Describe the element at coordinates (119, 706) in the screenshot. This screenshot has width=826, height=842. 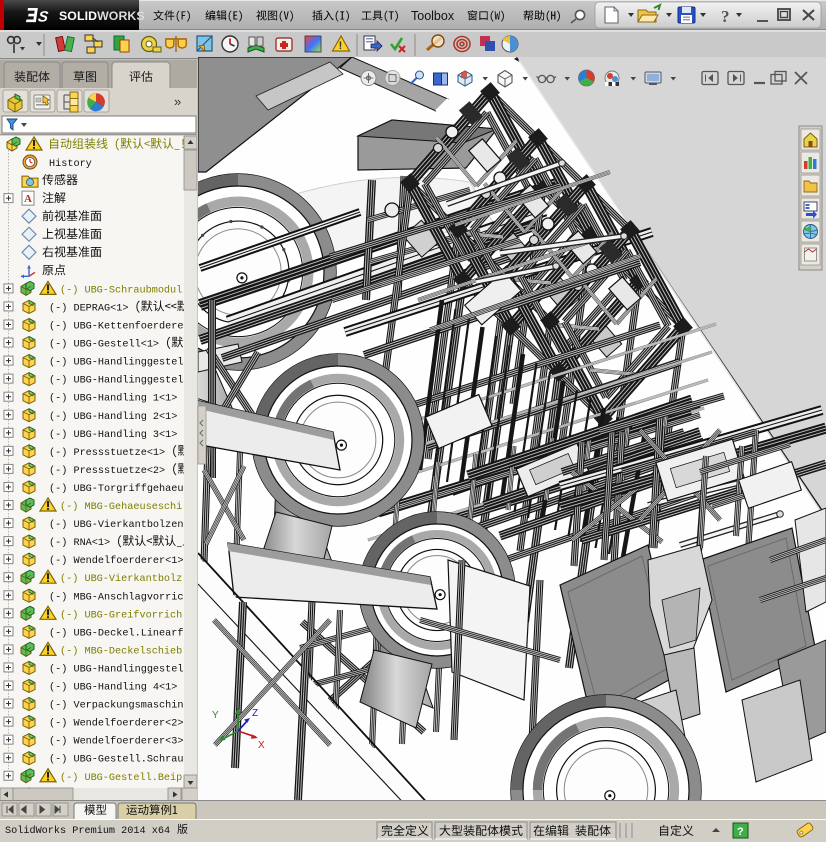
I see `svg-text: (-) Verpackungsmaschine` at that location.